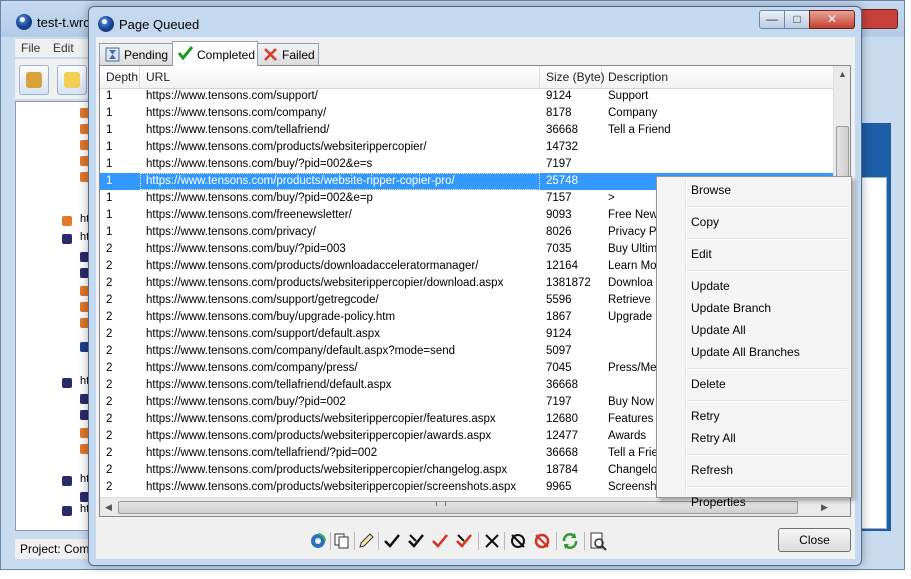 This screenshot has width=911, height=579. Describe the element at coordinates (366, 541) in the screenshot. I see `edit-icon` at that location.